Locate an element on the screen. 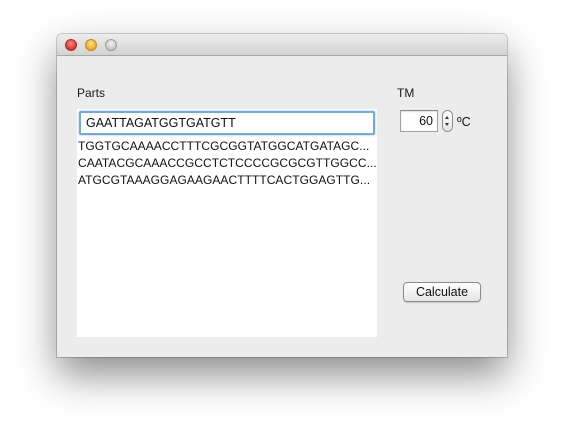 The height and width of the screenshot is (436, 564). minimize-window-button is located at coordinates (91, 45).